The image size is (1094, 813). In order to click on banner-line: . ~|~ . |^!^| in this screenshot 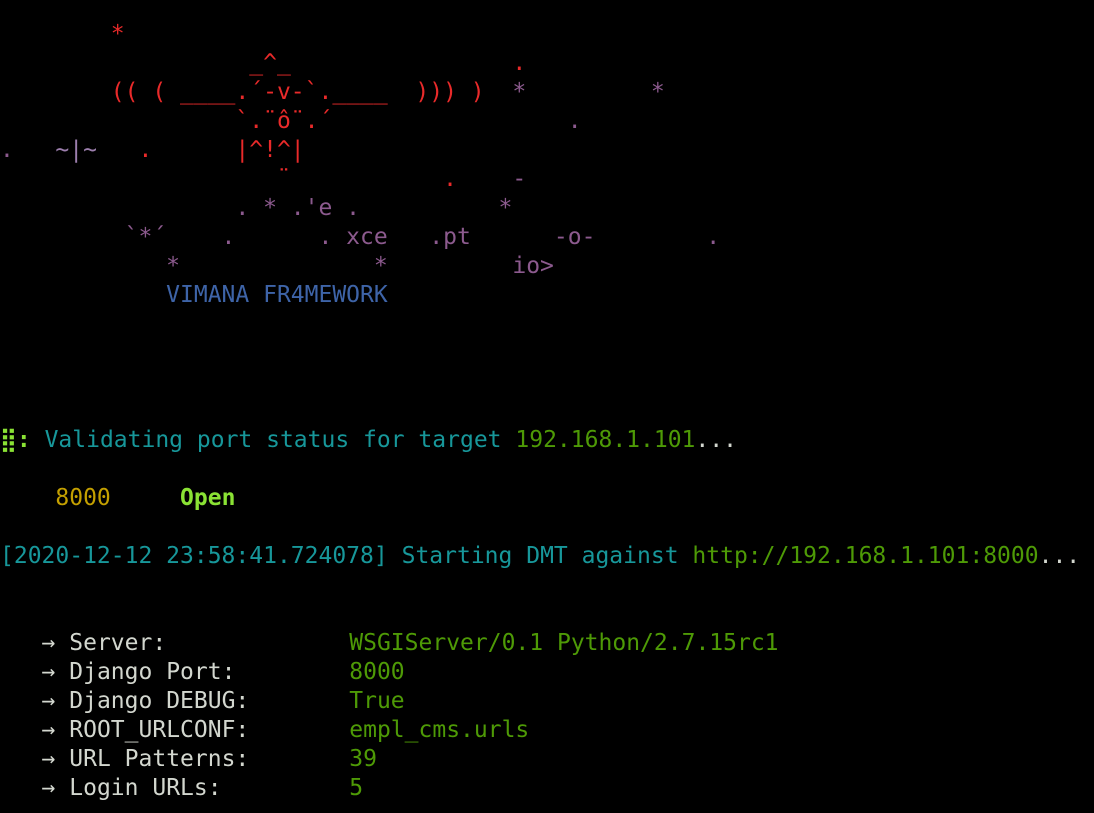, I will do `click(152, 150)`.